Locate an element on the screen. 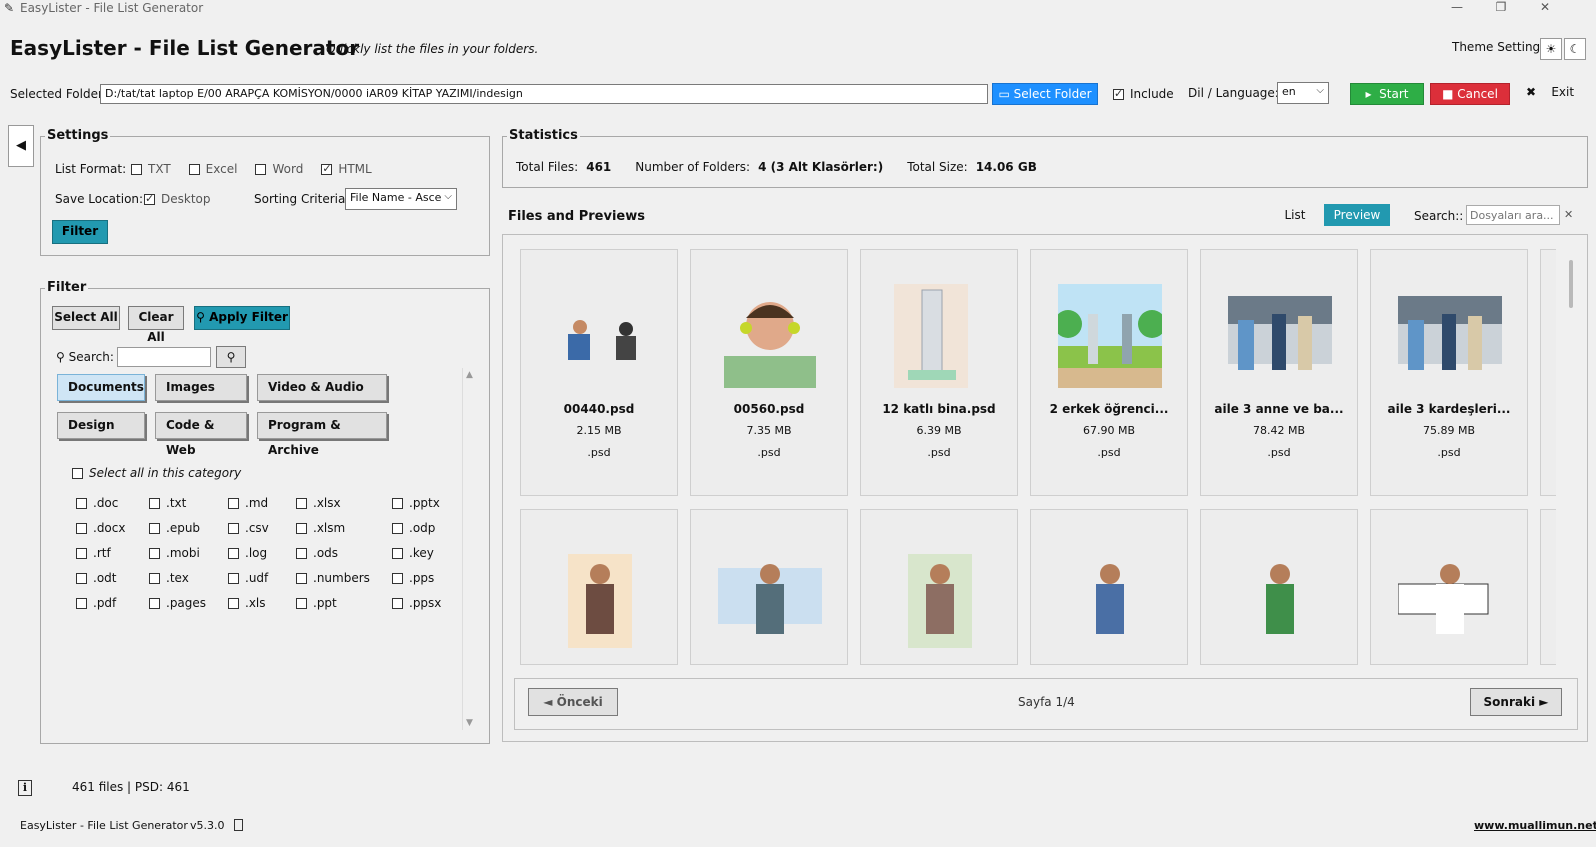  file-card: 12 katlı bina.psd 6.39 MB .psd is located at coordinates (939, 372).